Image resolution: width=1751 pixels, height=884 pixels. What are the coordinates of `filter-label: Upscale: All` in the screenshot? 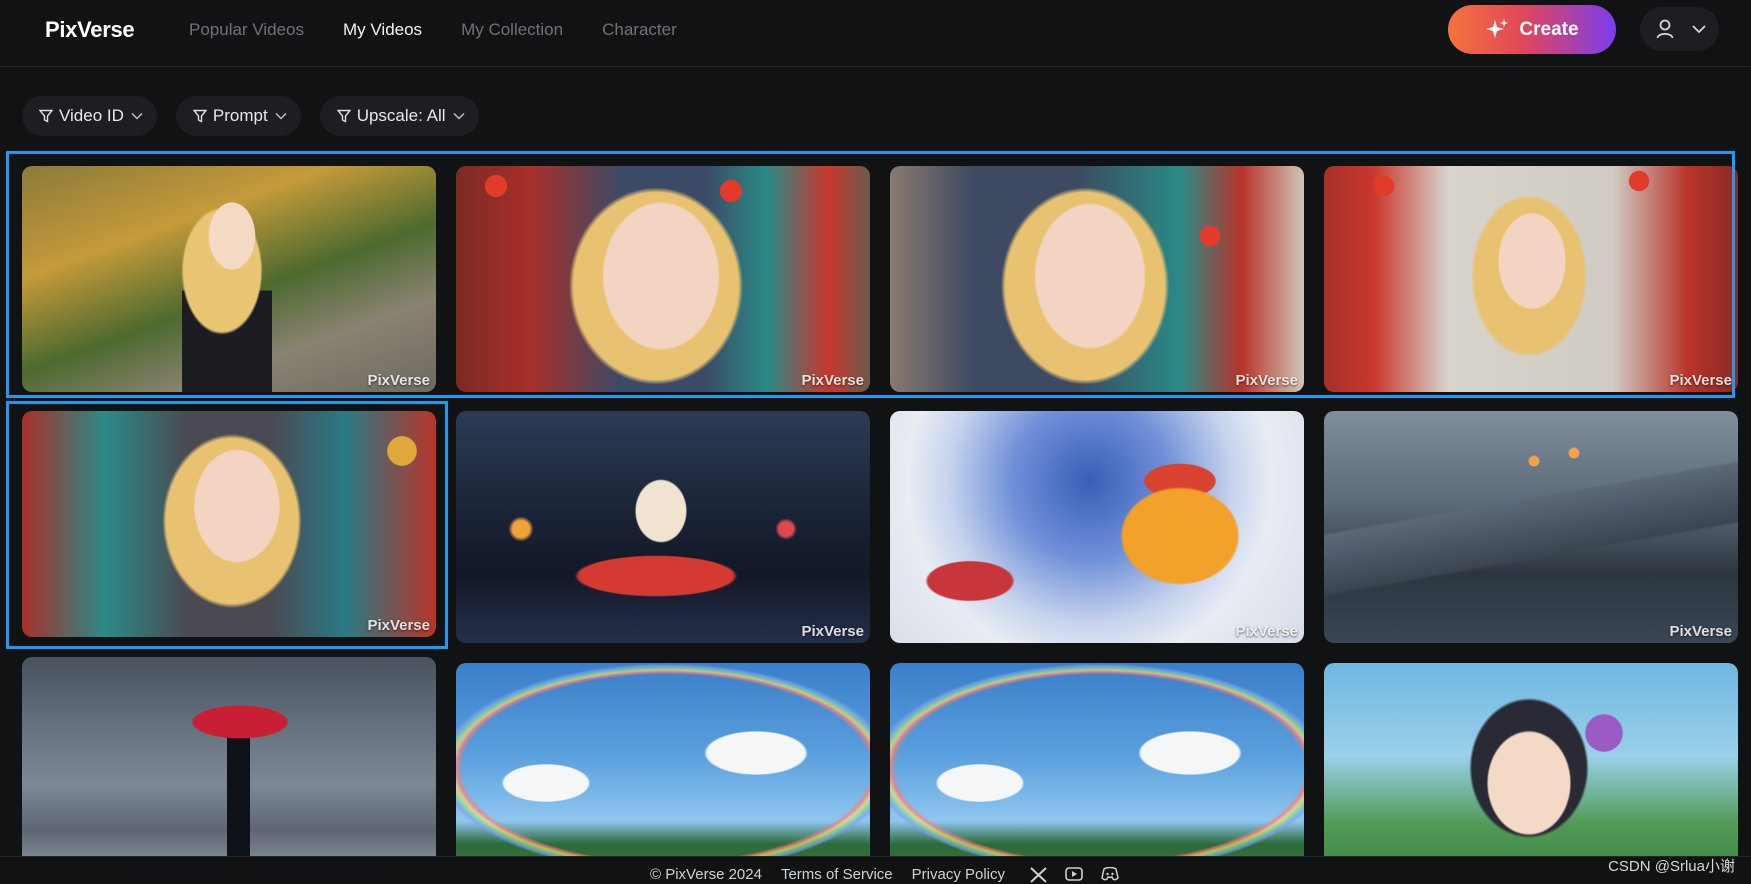 It's located at (401, 115).